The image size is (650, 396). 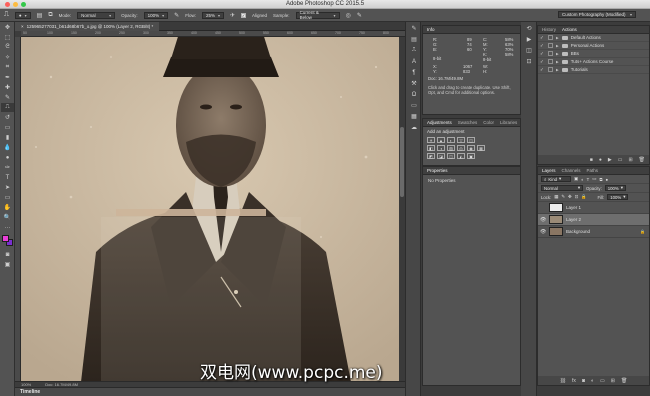 What do you see at coordinates (620, 160) in the screenshot?
I see `new-set-folder-icon: ▭` at bounding box center [620, 160].